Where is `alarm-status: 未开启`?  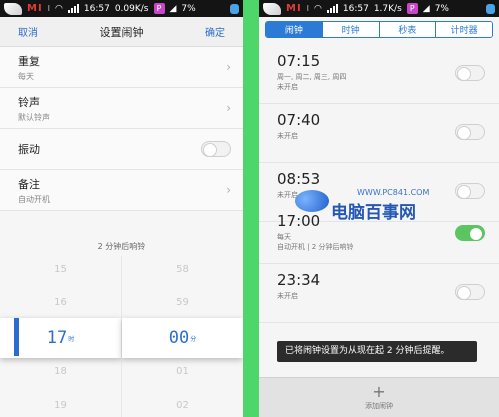 alarm-status: 未开启 is located at coordinates (287, 87).